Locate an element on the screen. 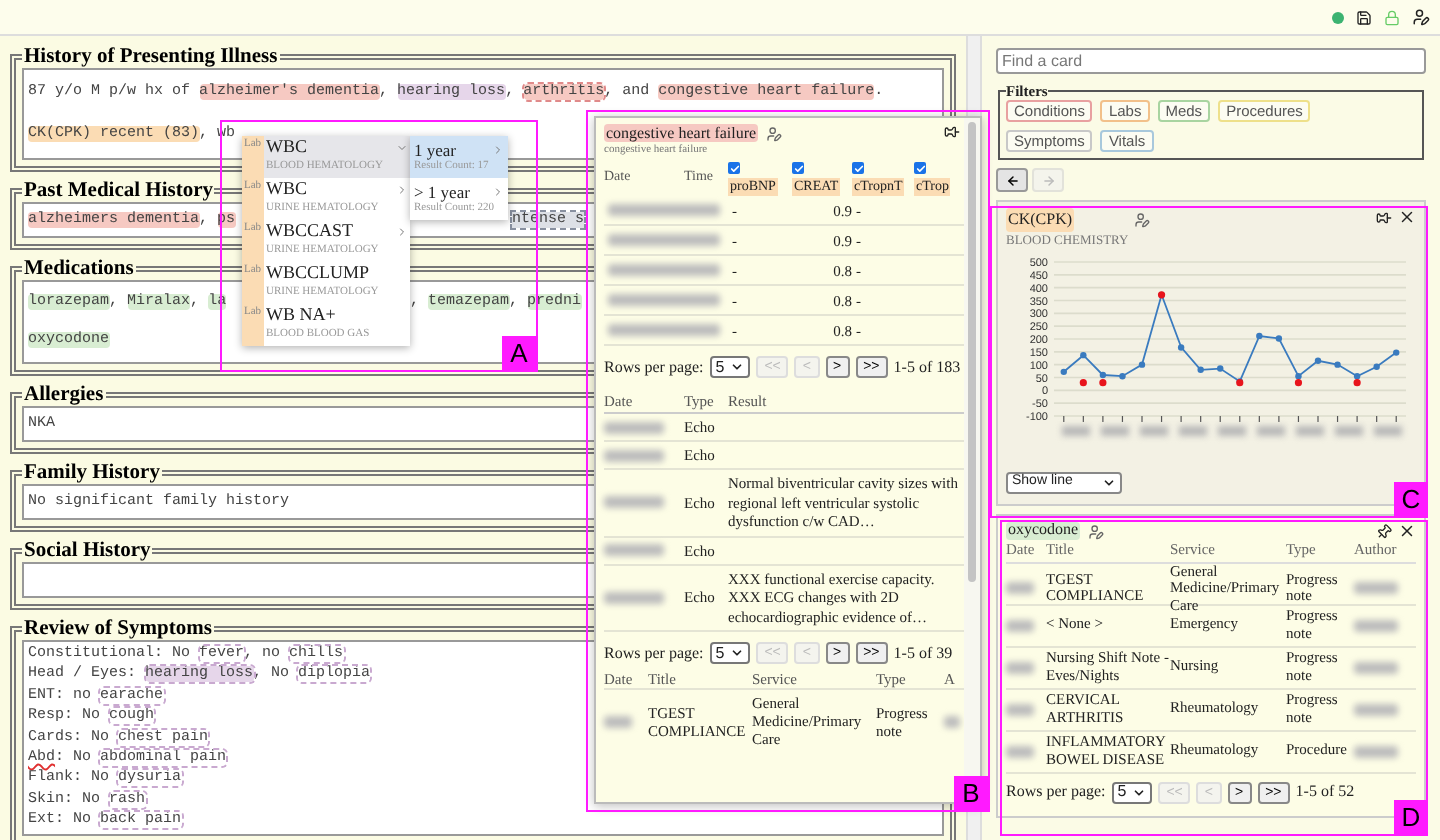 The image size is (1440, 840). section-title: Allergies is located at coordinates (64, 395).